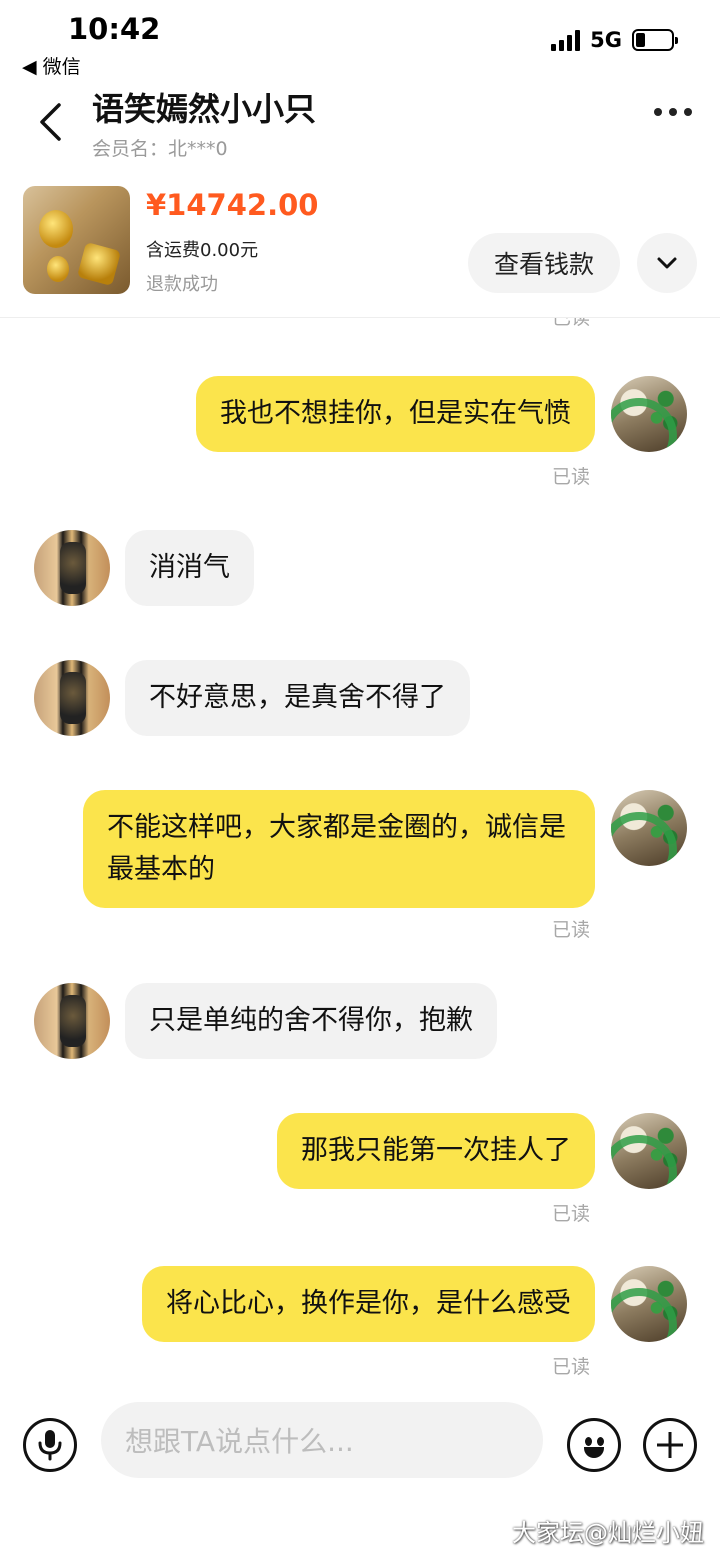 The width and height of the screenshot is (720, 1559). I want to click on emoji-button, so click(594, 1445).